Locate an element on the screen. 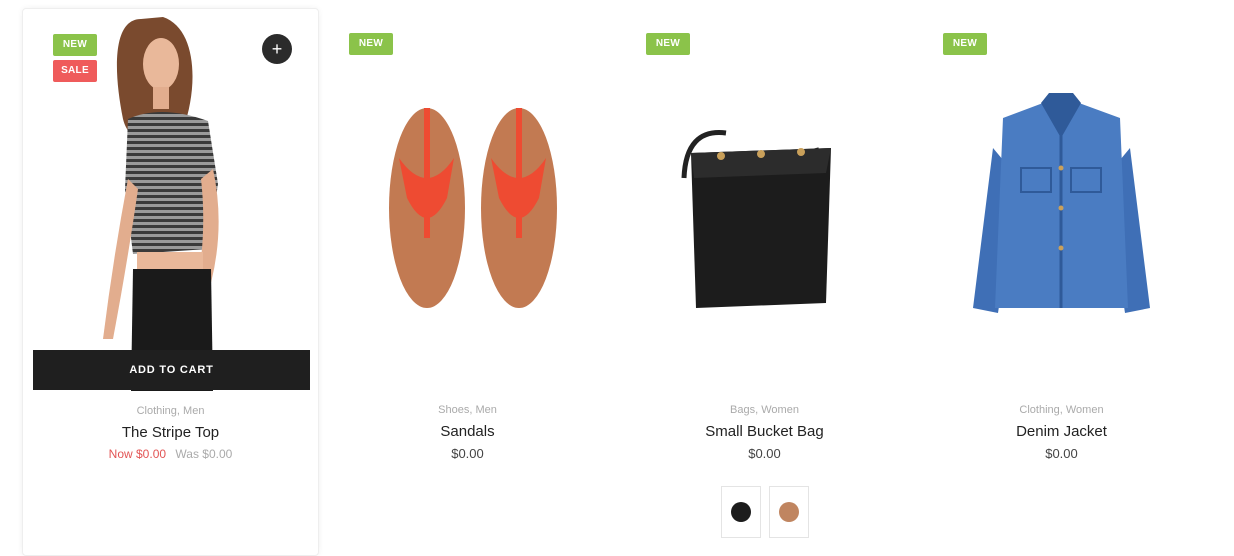 The image size is (1234, 556). product-title: The Stripe Top is located at coordinates (170, 432).